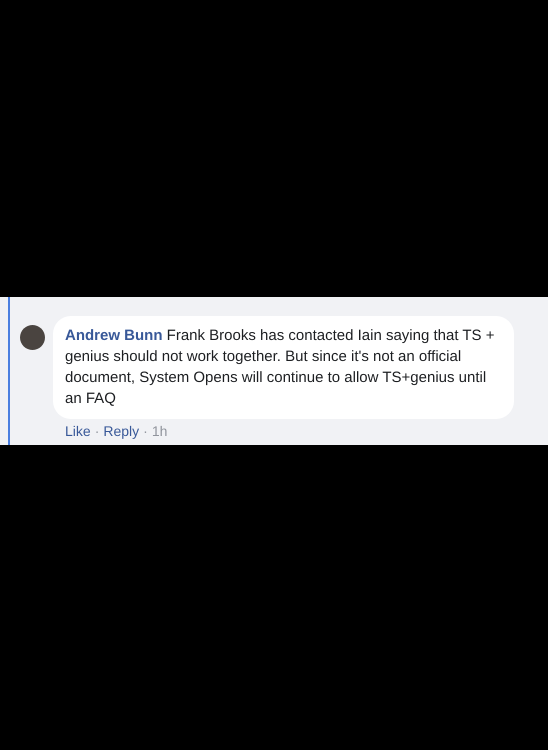 The height and width of the screenshot is (750, 548). Describe the element at coordinates (78, 431) in the screenshot. I see `action-link: Like` at that location.